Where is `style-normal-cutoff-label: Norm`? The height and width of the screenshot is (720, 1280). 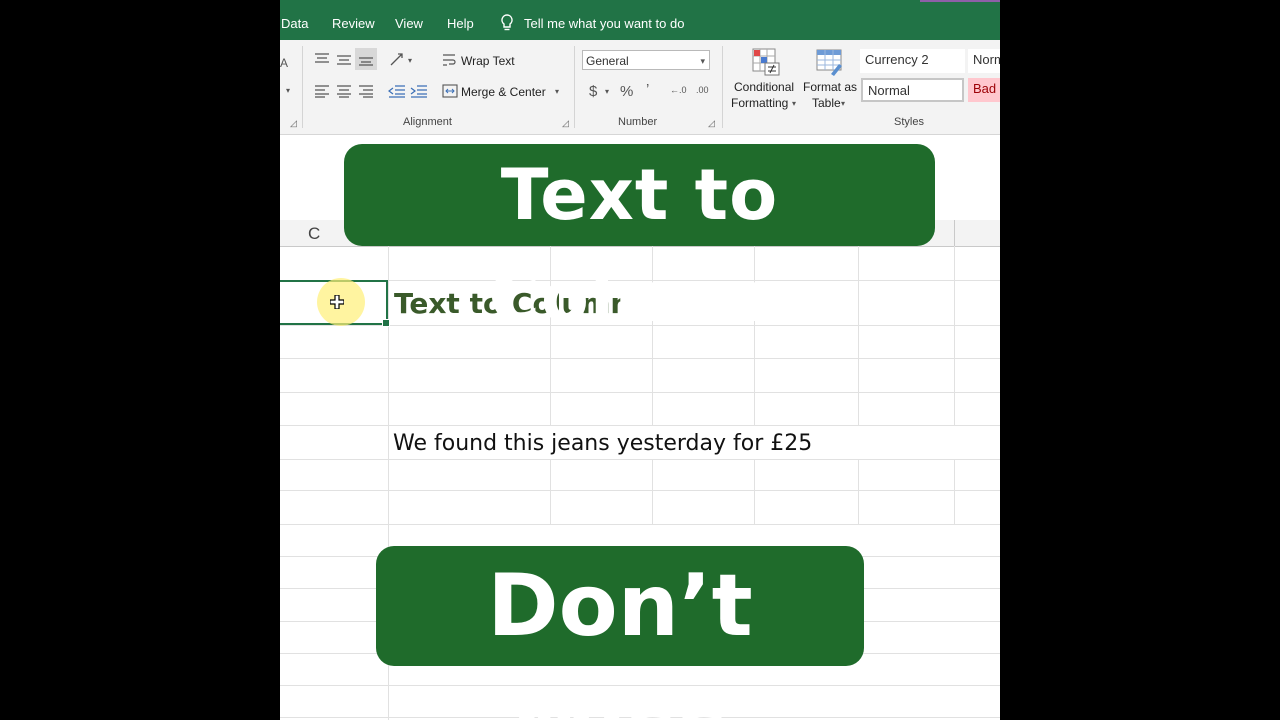 style-normal-cutoff-label: Norm is located at coordinates (986, 59).